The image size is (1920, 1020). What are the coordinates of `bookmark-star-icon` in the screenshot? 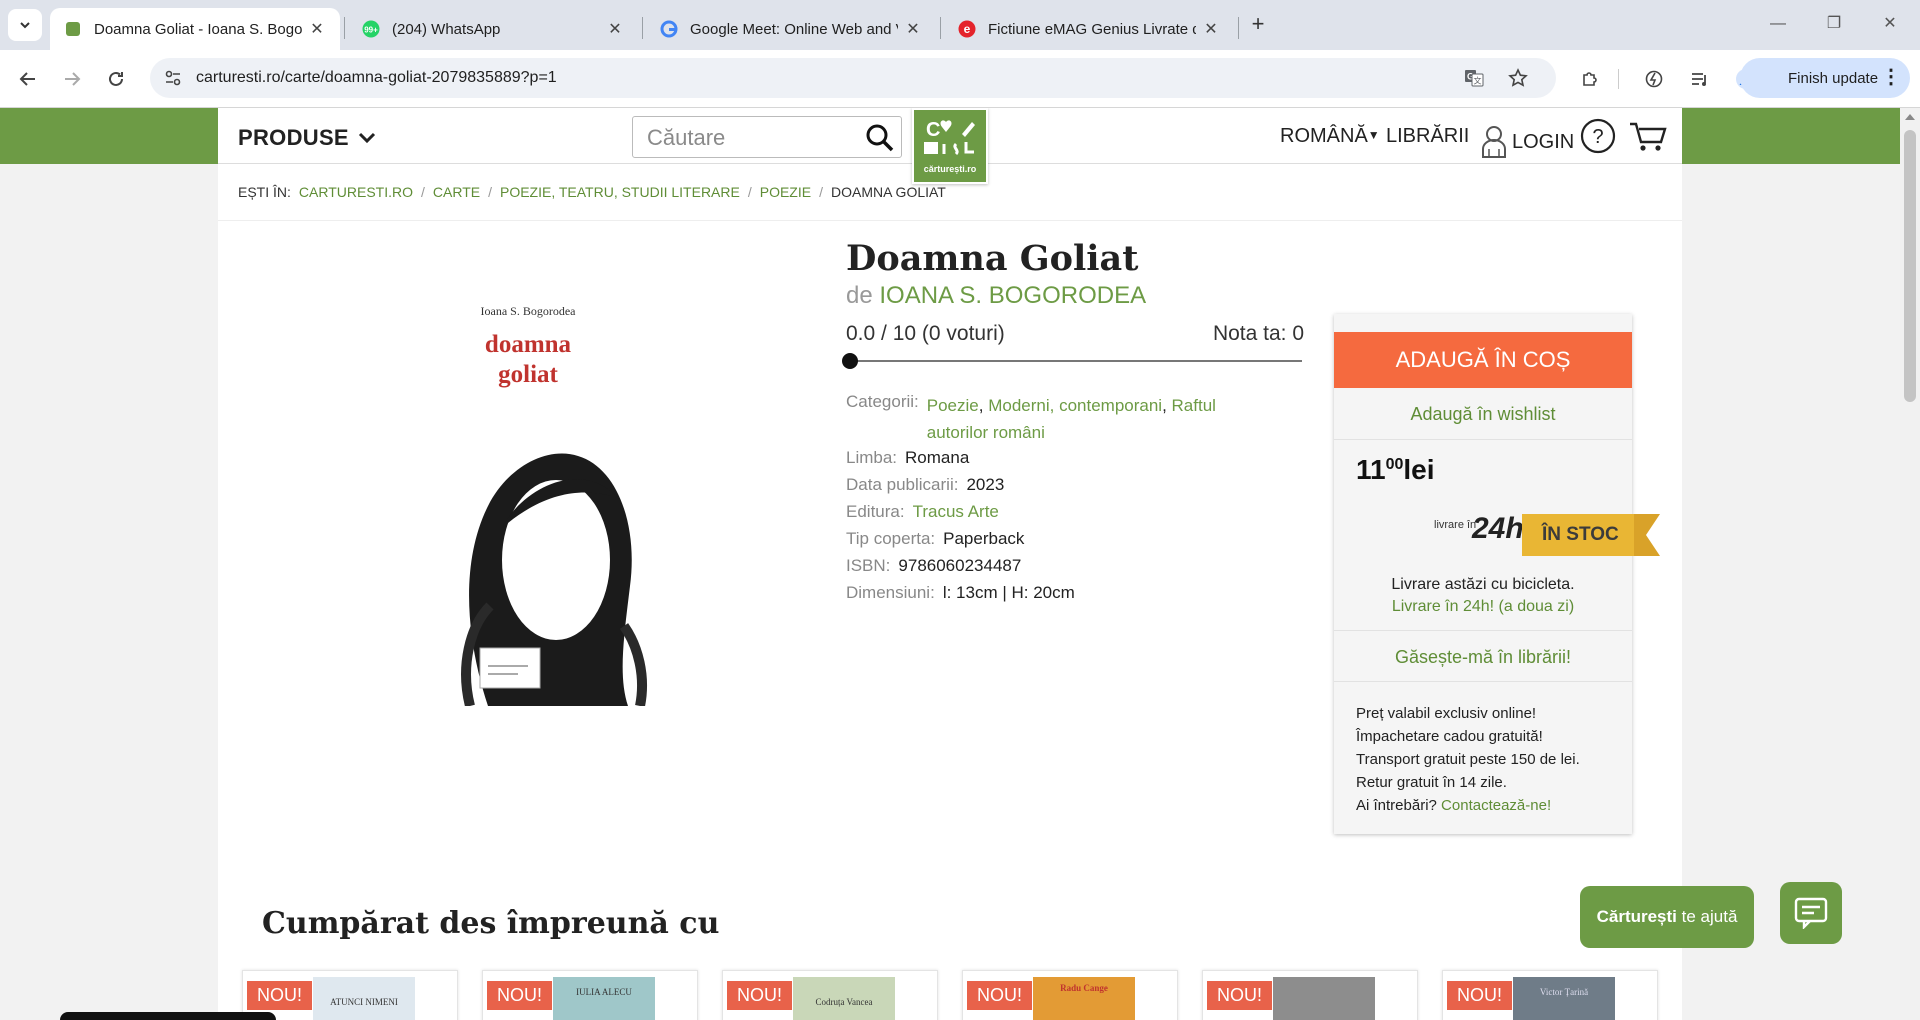 It's located at (1518, 78).